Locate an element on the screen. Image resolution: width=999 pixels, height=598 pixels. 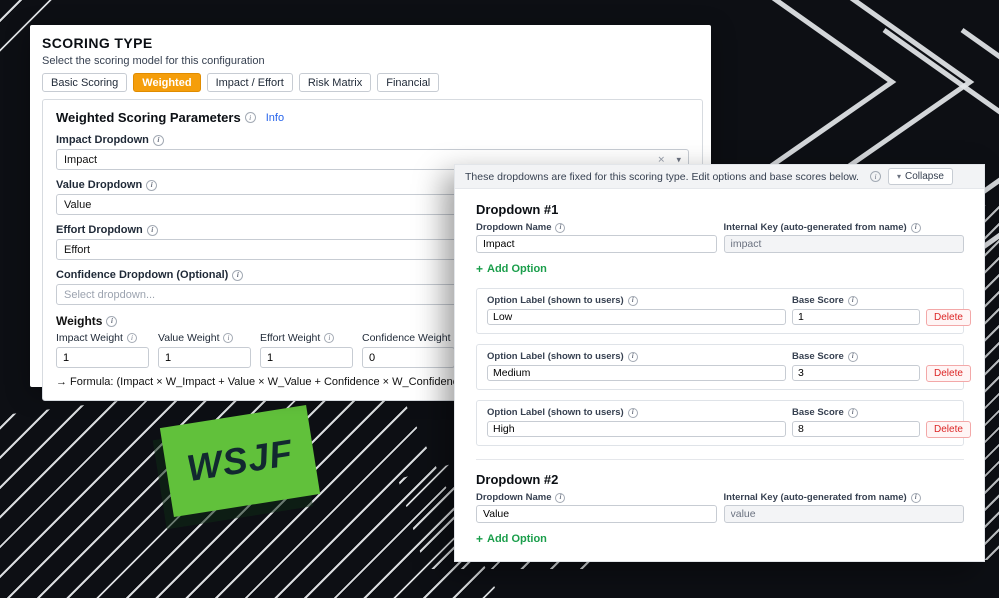
page-title: SCORING TYPE is located at coordinates (97, 43).